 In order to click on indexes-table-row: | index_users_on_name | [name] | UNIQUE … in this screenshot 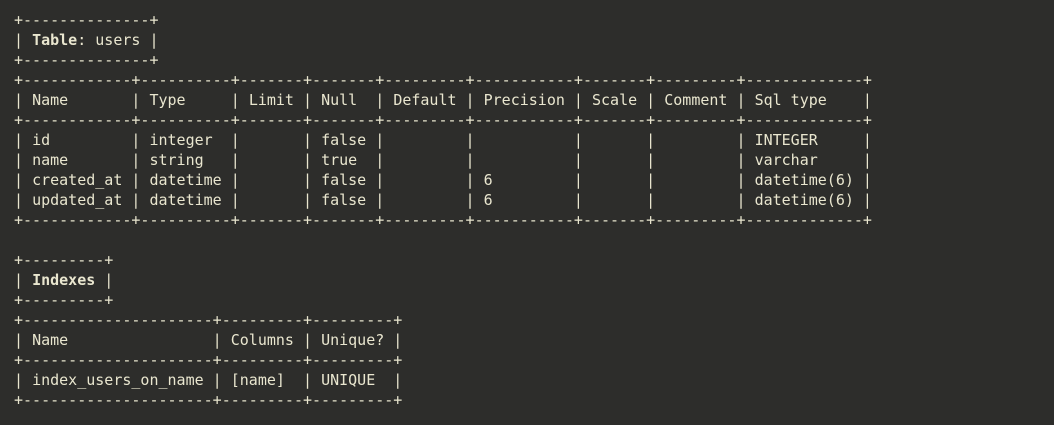, I will do `click(208, 380)`.